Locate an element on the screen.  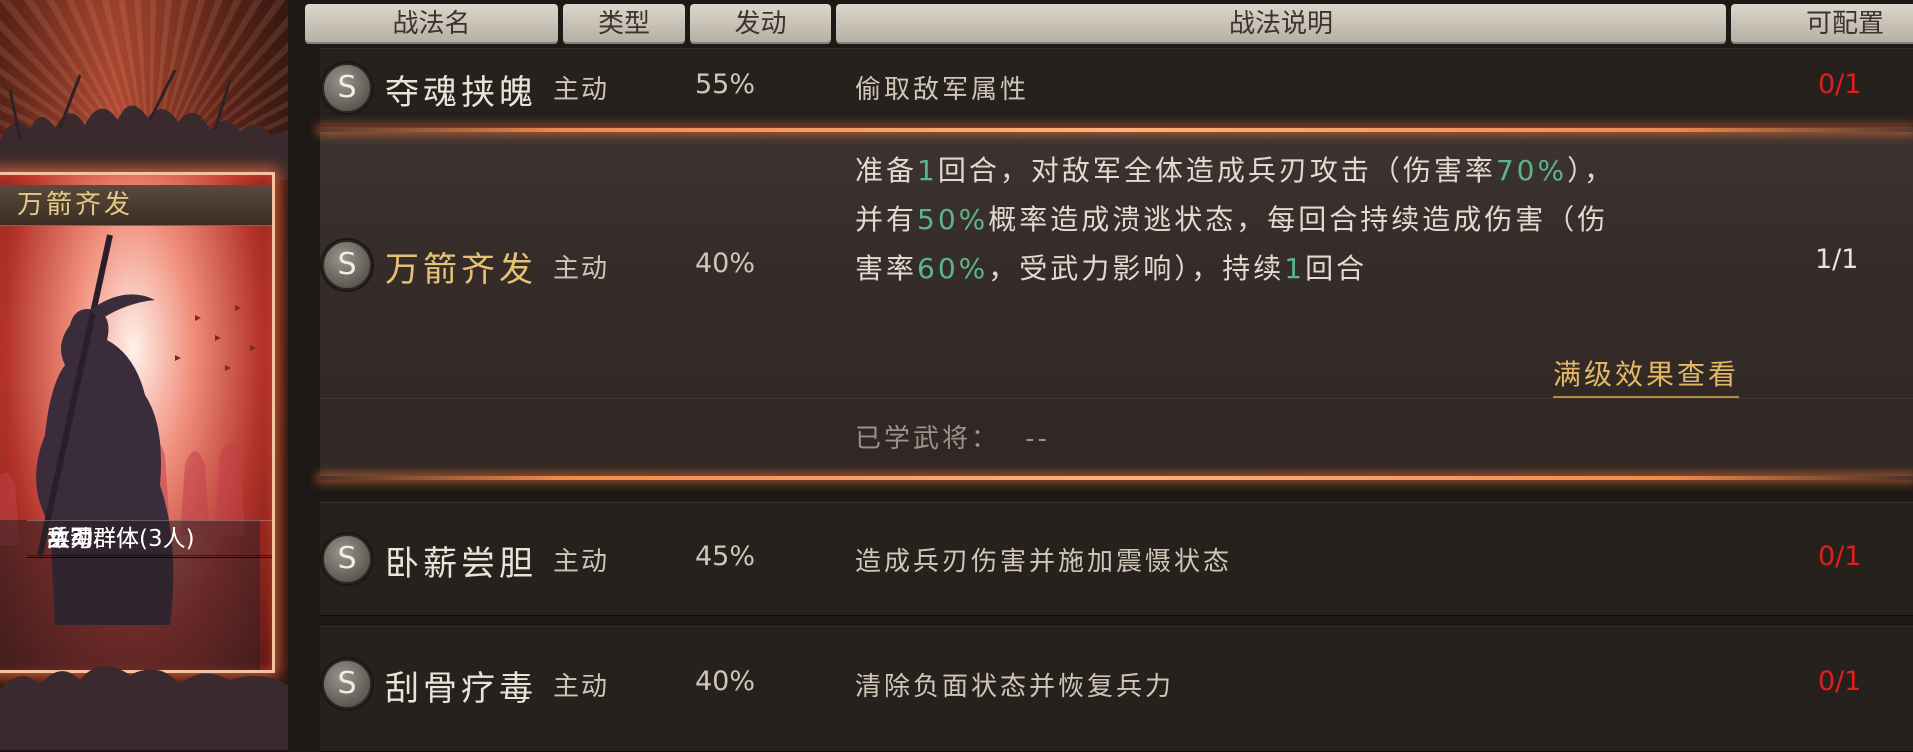
desc-text: 回合 is located at coordinates (1336, 268).